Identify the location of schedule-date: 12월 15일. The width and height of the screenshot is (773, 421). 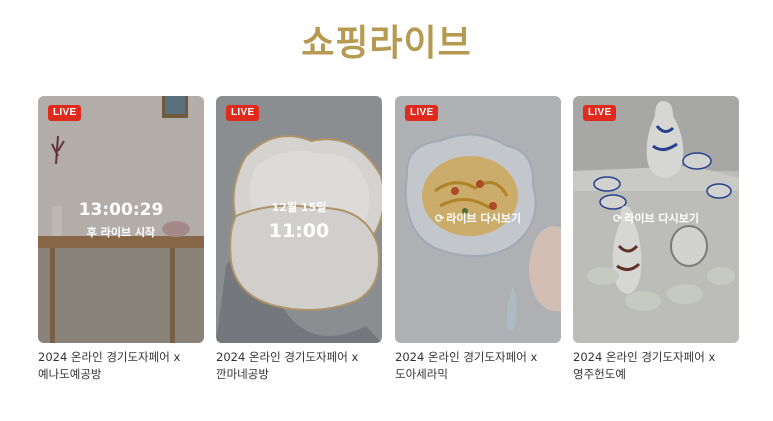
(299, 207).